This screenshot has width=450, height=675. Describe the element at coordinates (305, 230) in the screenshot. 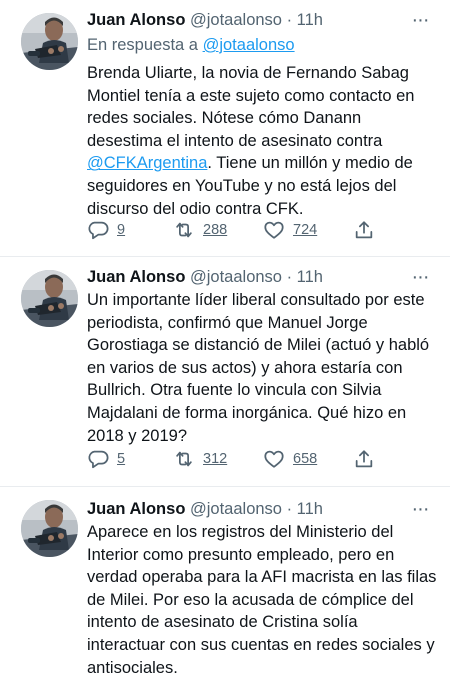

I see `like-count: 724` at that location.